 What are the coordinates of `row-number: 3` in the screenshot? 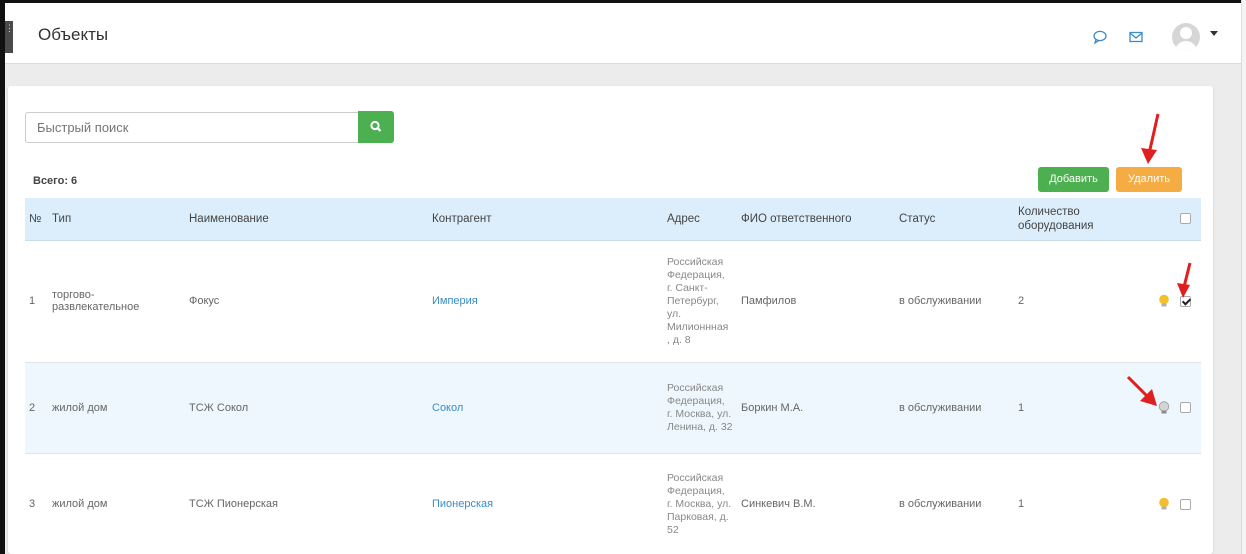 It's located at (36, 503).